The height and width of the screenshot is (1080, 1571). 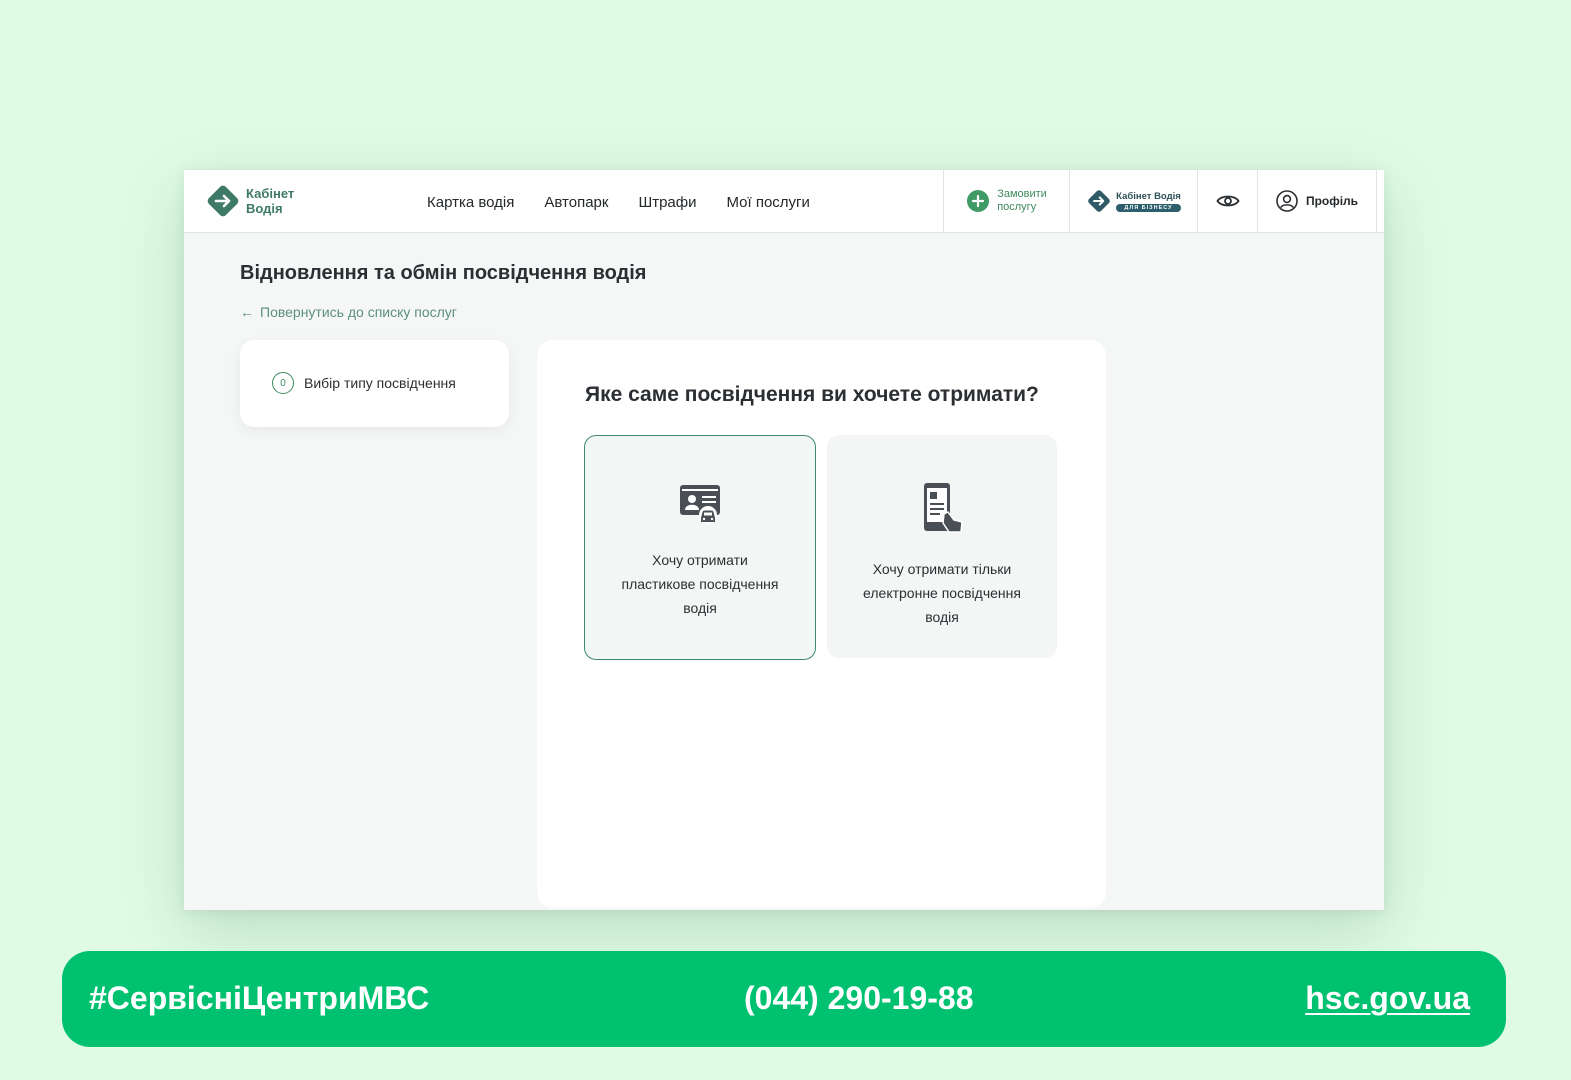 What do you see at coordinates (576, 202) in the screenshot?
I see `nav-fleet: Автопарк` at bounding box center [576, 202].